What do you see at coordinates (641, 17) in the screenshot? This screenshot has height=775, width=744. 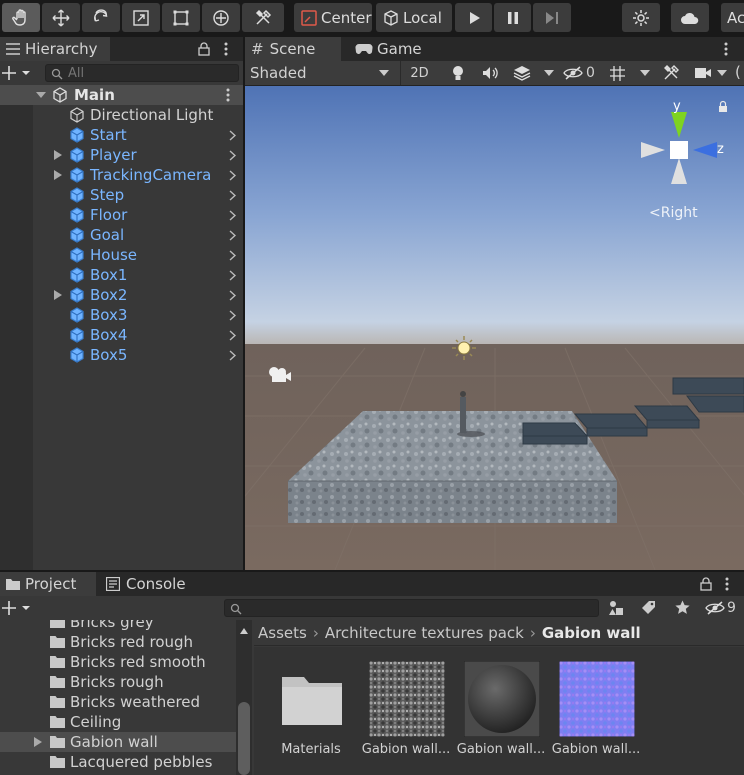 I see `settings-button` at bounding box center [641, 17].